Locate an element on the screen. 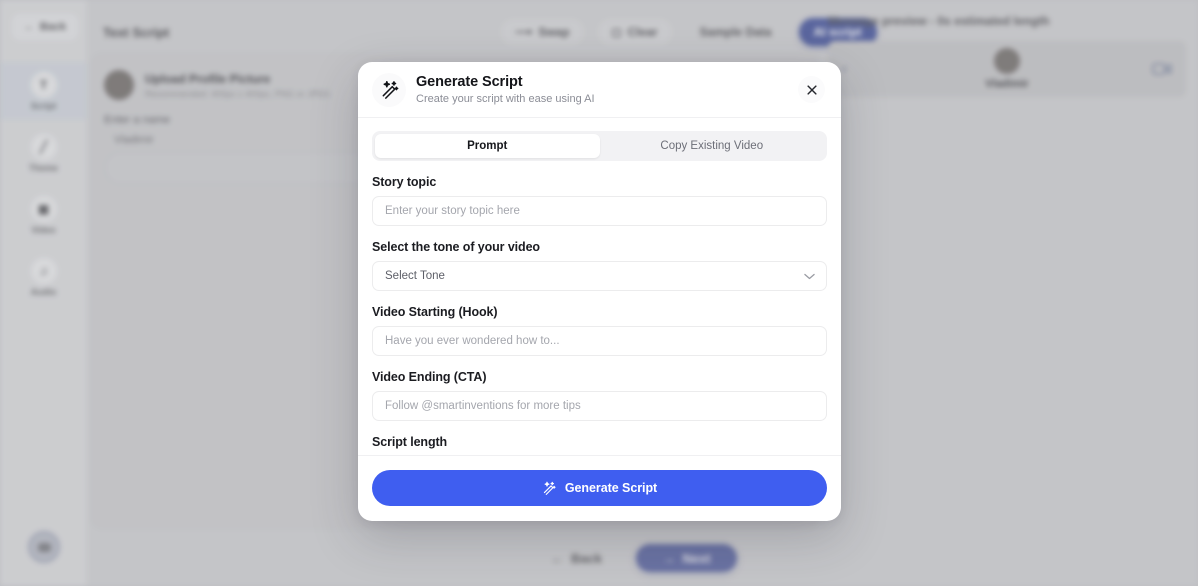 The height and width of the screenshot is (586, 1198). generate-script-button: Generate Script is located at coordinates (599, 488).